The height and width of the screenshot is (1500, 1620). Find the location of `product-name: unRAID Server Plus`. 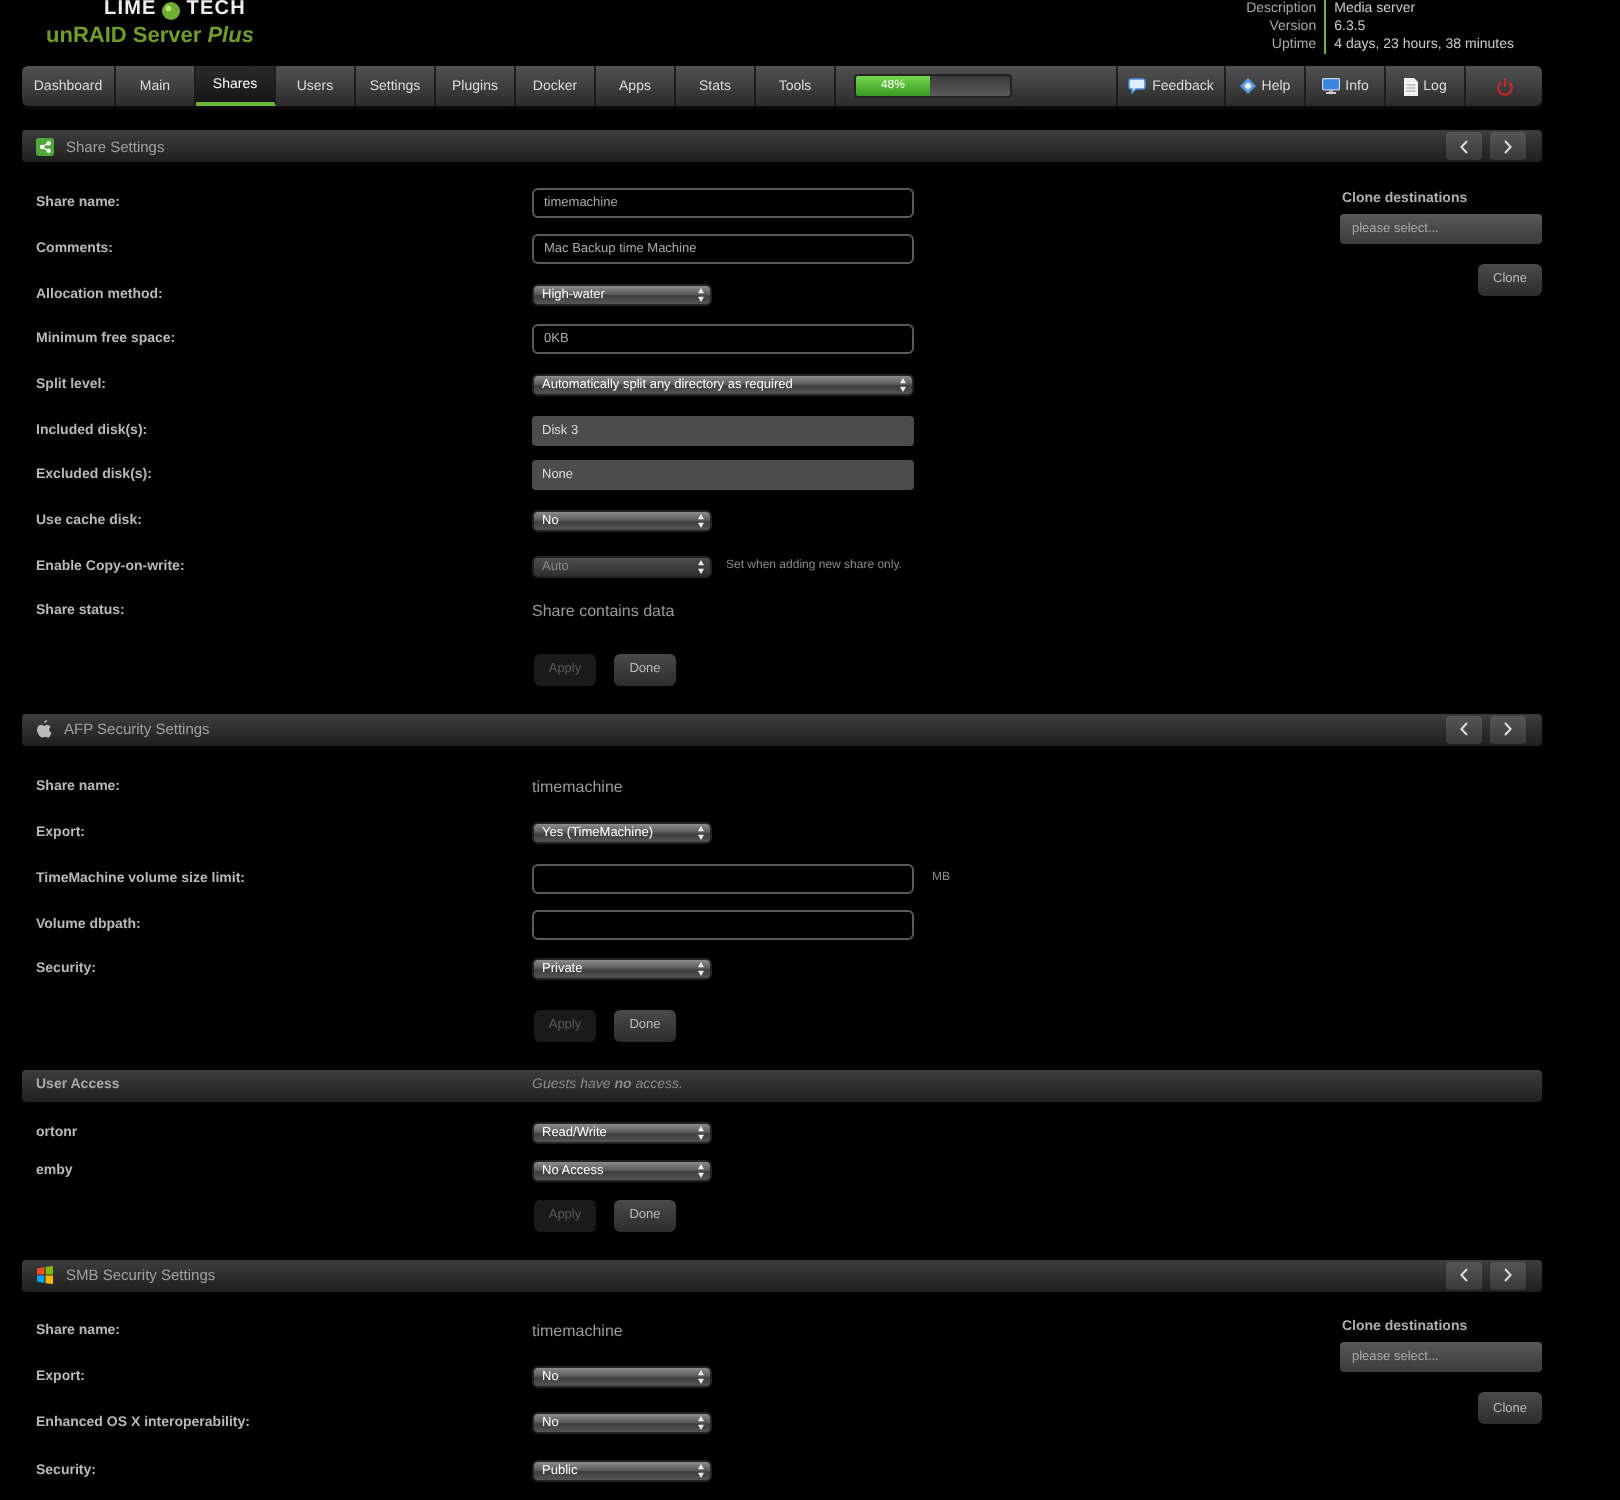

product-name: unRAID Server Plus is located at coordinates (150, 36).